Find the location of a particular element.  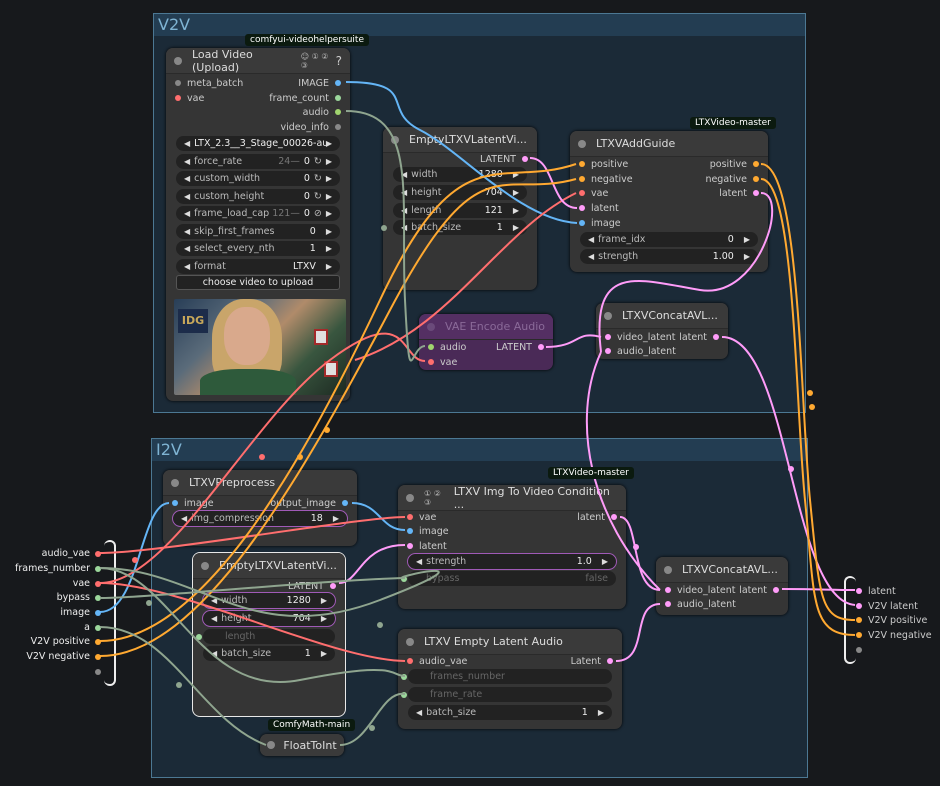

strength-widget: ◀ strength 1.00 ▶ is located at coordinates (669, 256).